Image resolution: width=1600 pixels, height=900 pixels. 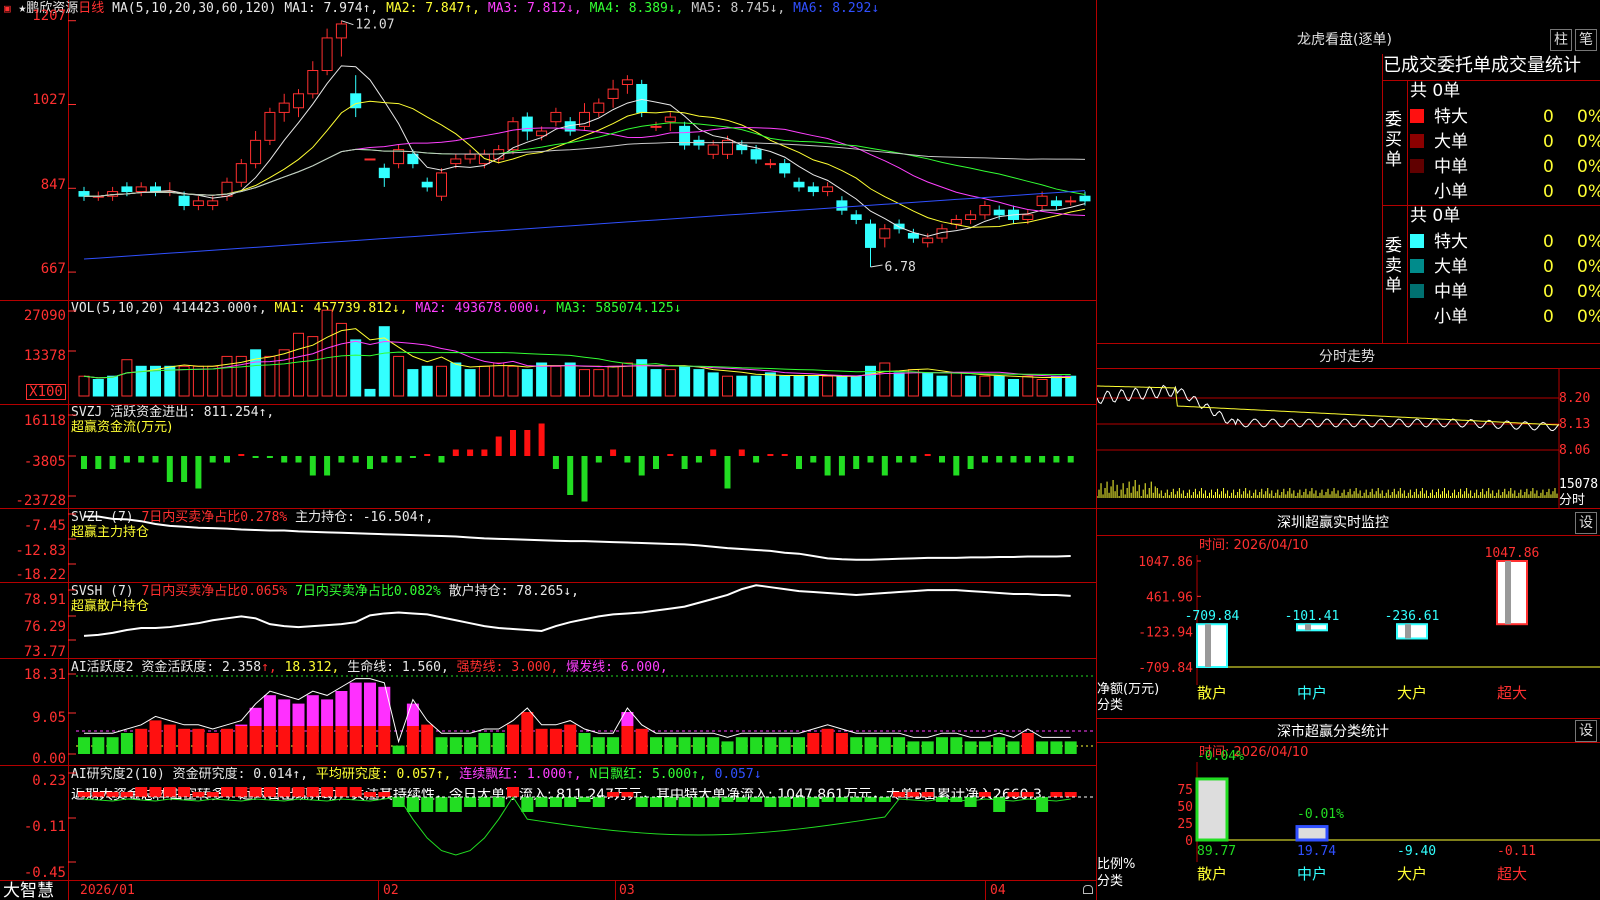 What do you see at coordinates (548, 352) in the screenshot?
I see `vol-chart` at bounding box center [548, 352].